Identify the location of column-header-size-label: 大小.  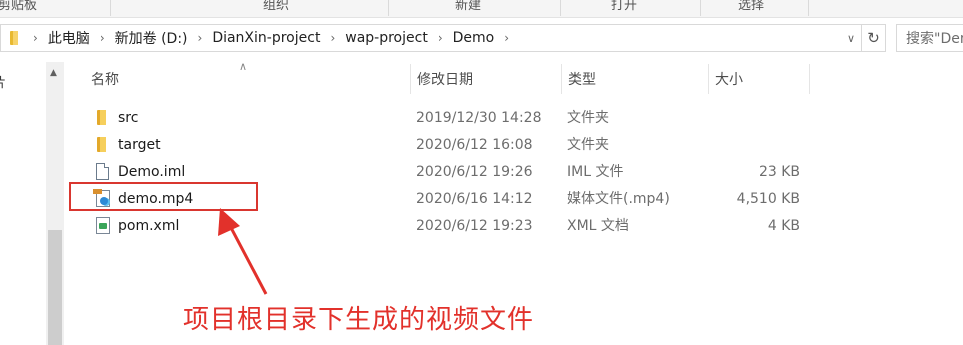
(729, 80).